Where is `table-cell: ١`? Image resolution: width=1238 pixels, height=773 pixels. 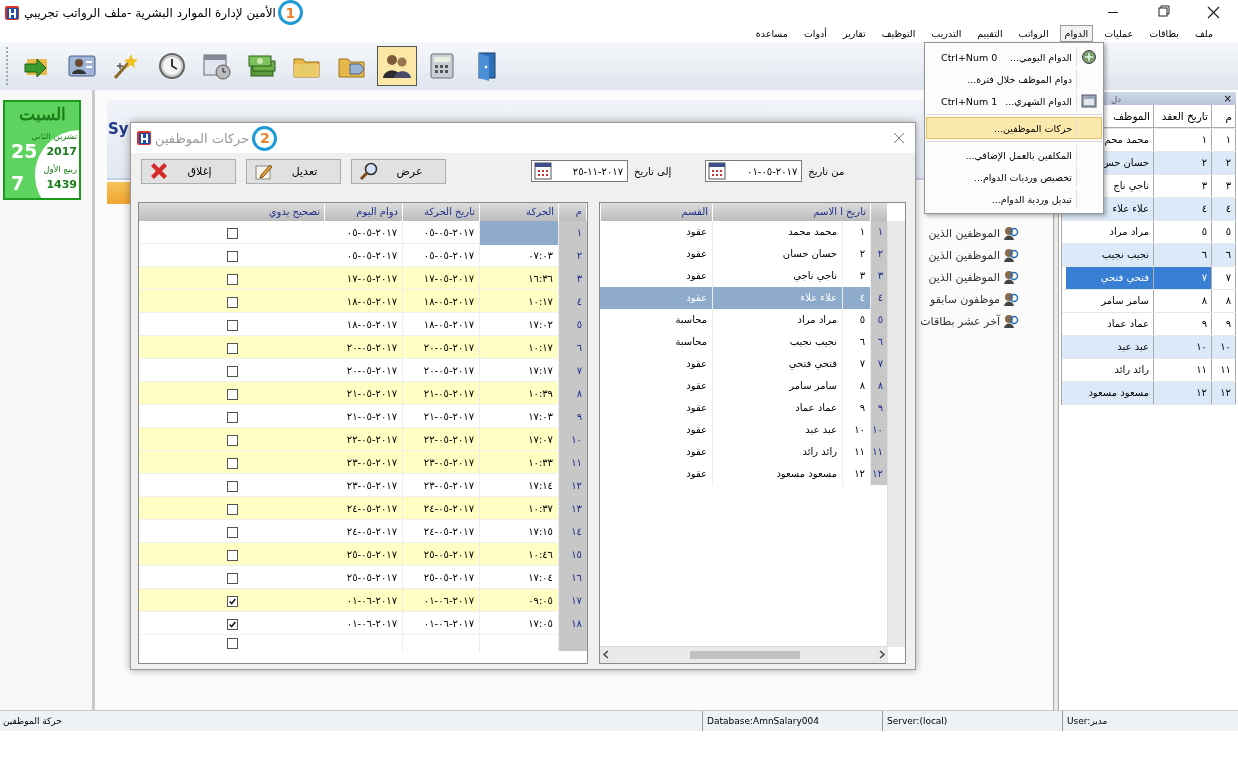 table-cell: ١ is located at coordinates (857, 232).